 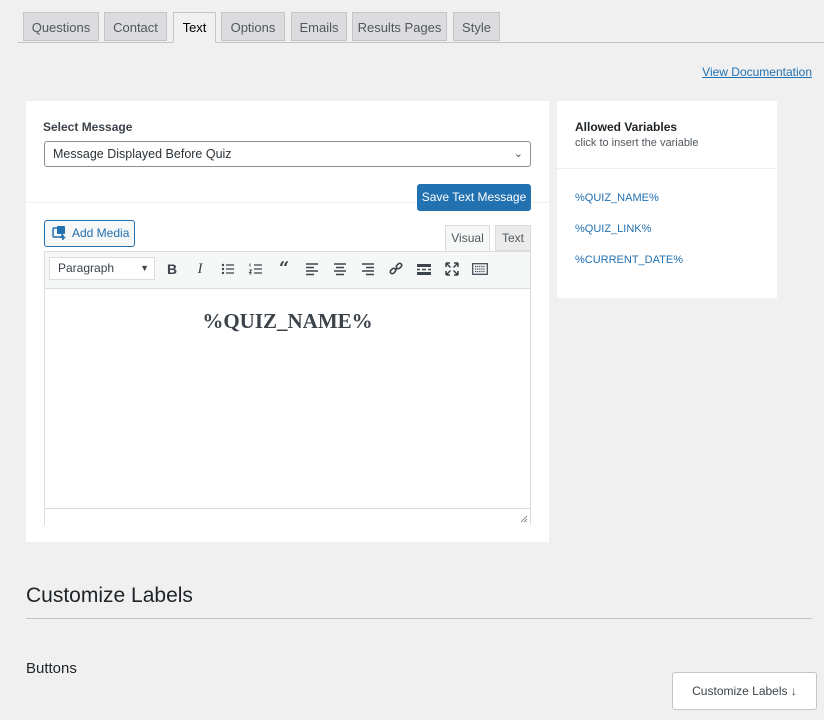 What do you see at coordinates (637, 143) in the screenshot?
I see `allowed-variables-subtitle: click to insert the variable` at bounding box center [637, 143].